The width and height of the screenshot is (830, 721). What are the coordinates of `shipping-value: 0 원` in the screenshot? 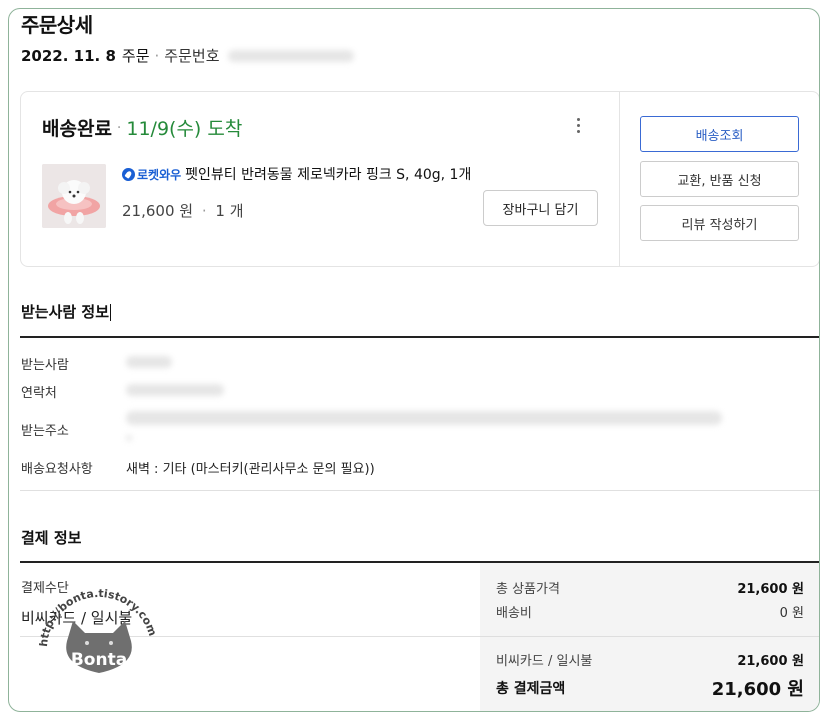 It's located at (791, 613).